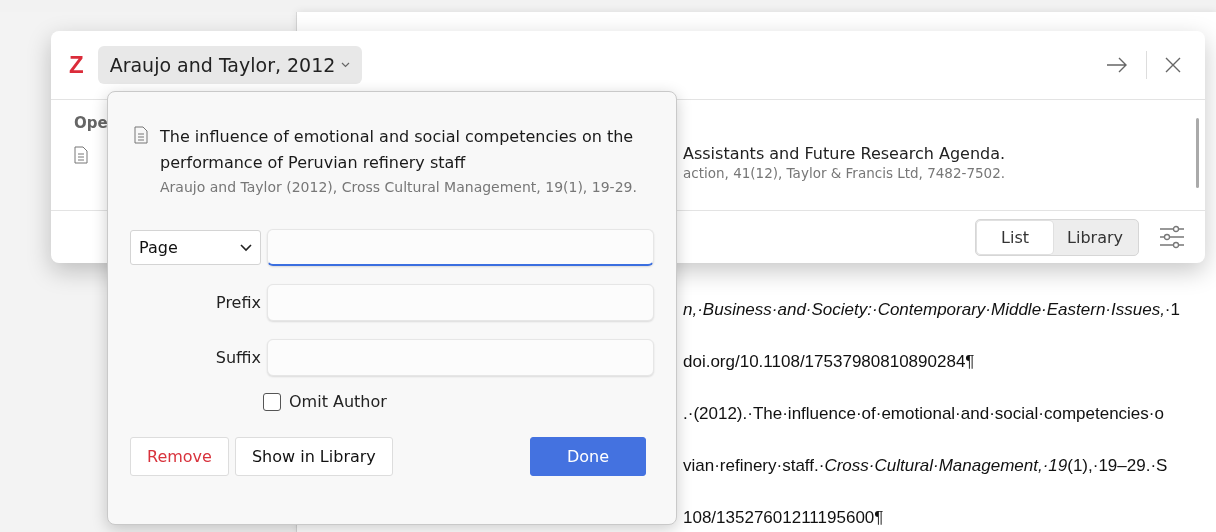 The height and width of the screenshot is (532, 1216). I want to click on close-icon, so click(1173, 65).